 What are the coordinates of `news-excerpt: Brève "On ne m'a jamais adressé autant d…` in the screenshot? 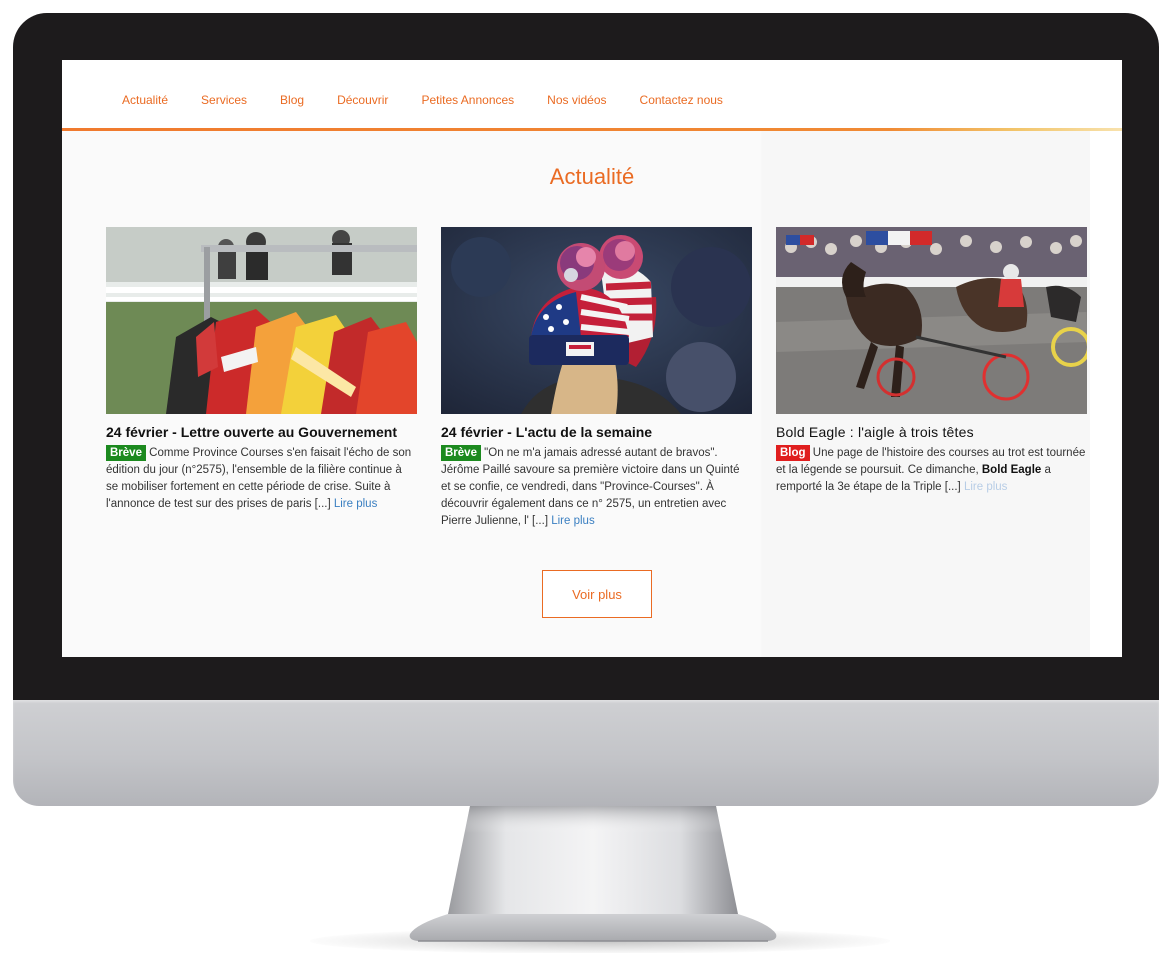 It's located at (596, 487).